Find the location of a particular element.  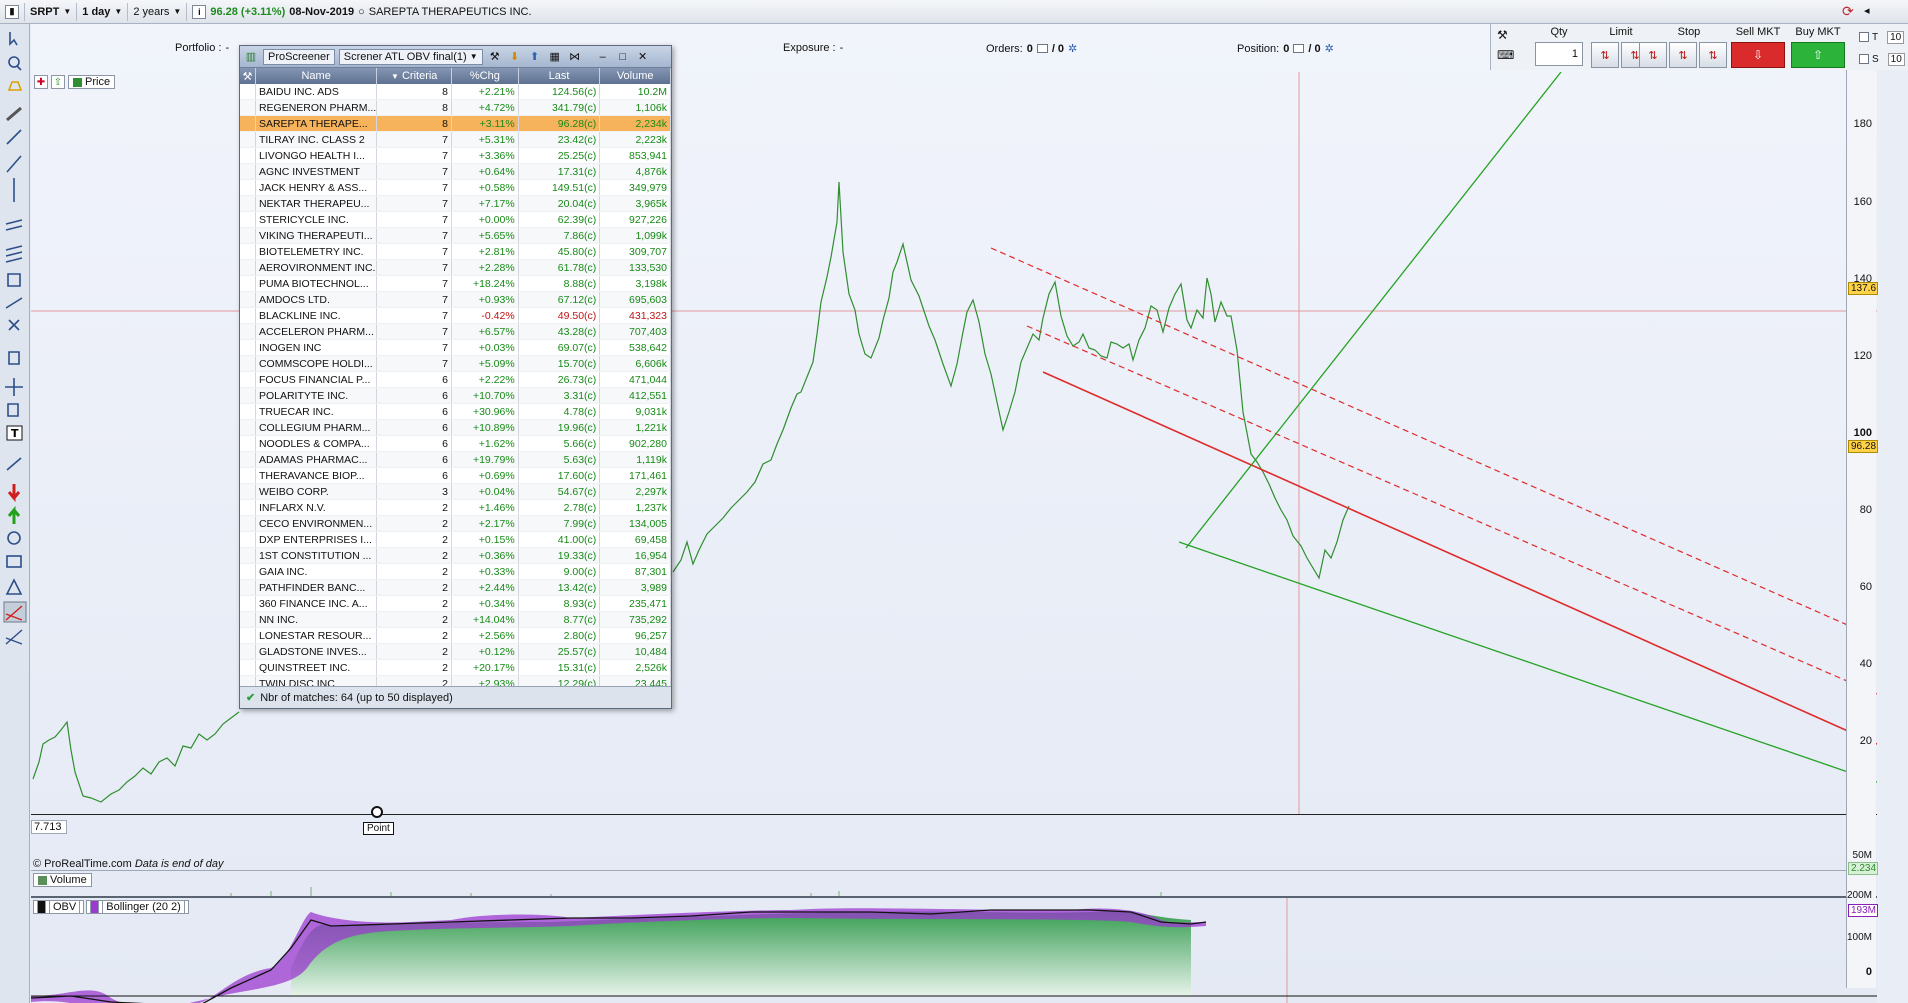

position-icon is located at coordinates (1299, 48).